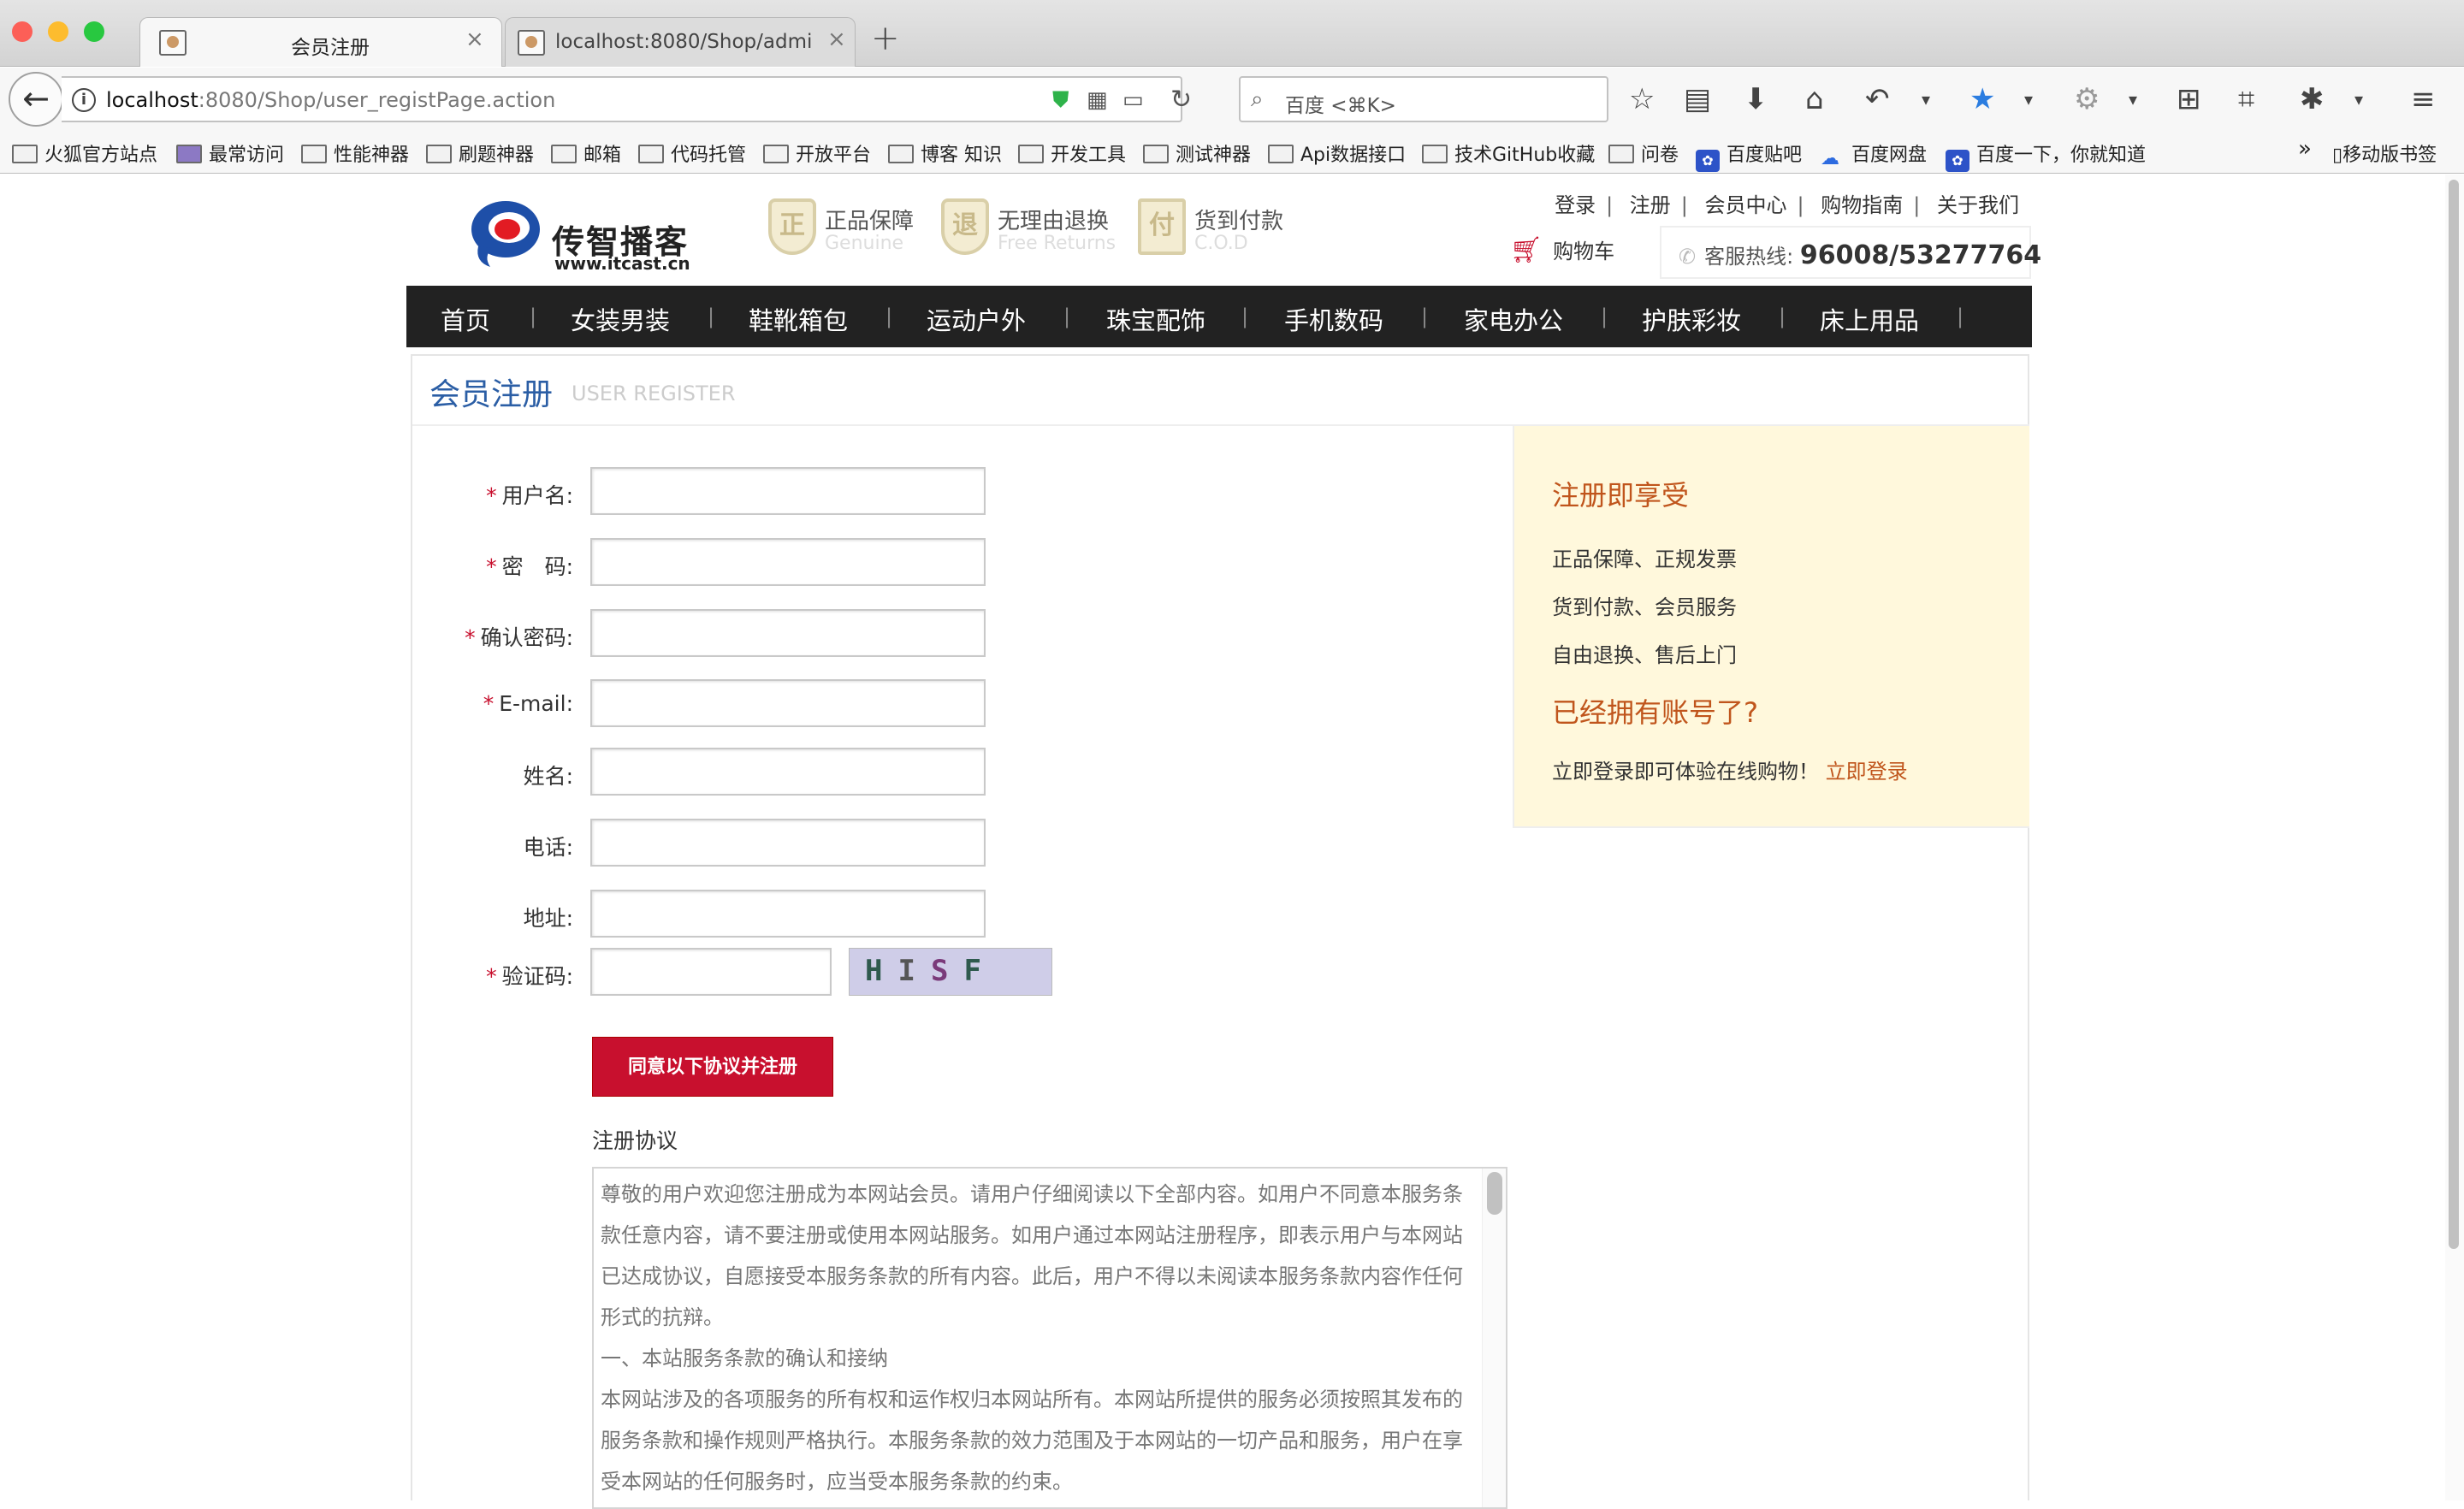 This screenshot has width=2464, height=1509. I want to click on menu-icon: ≡, so click(2423, 99).